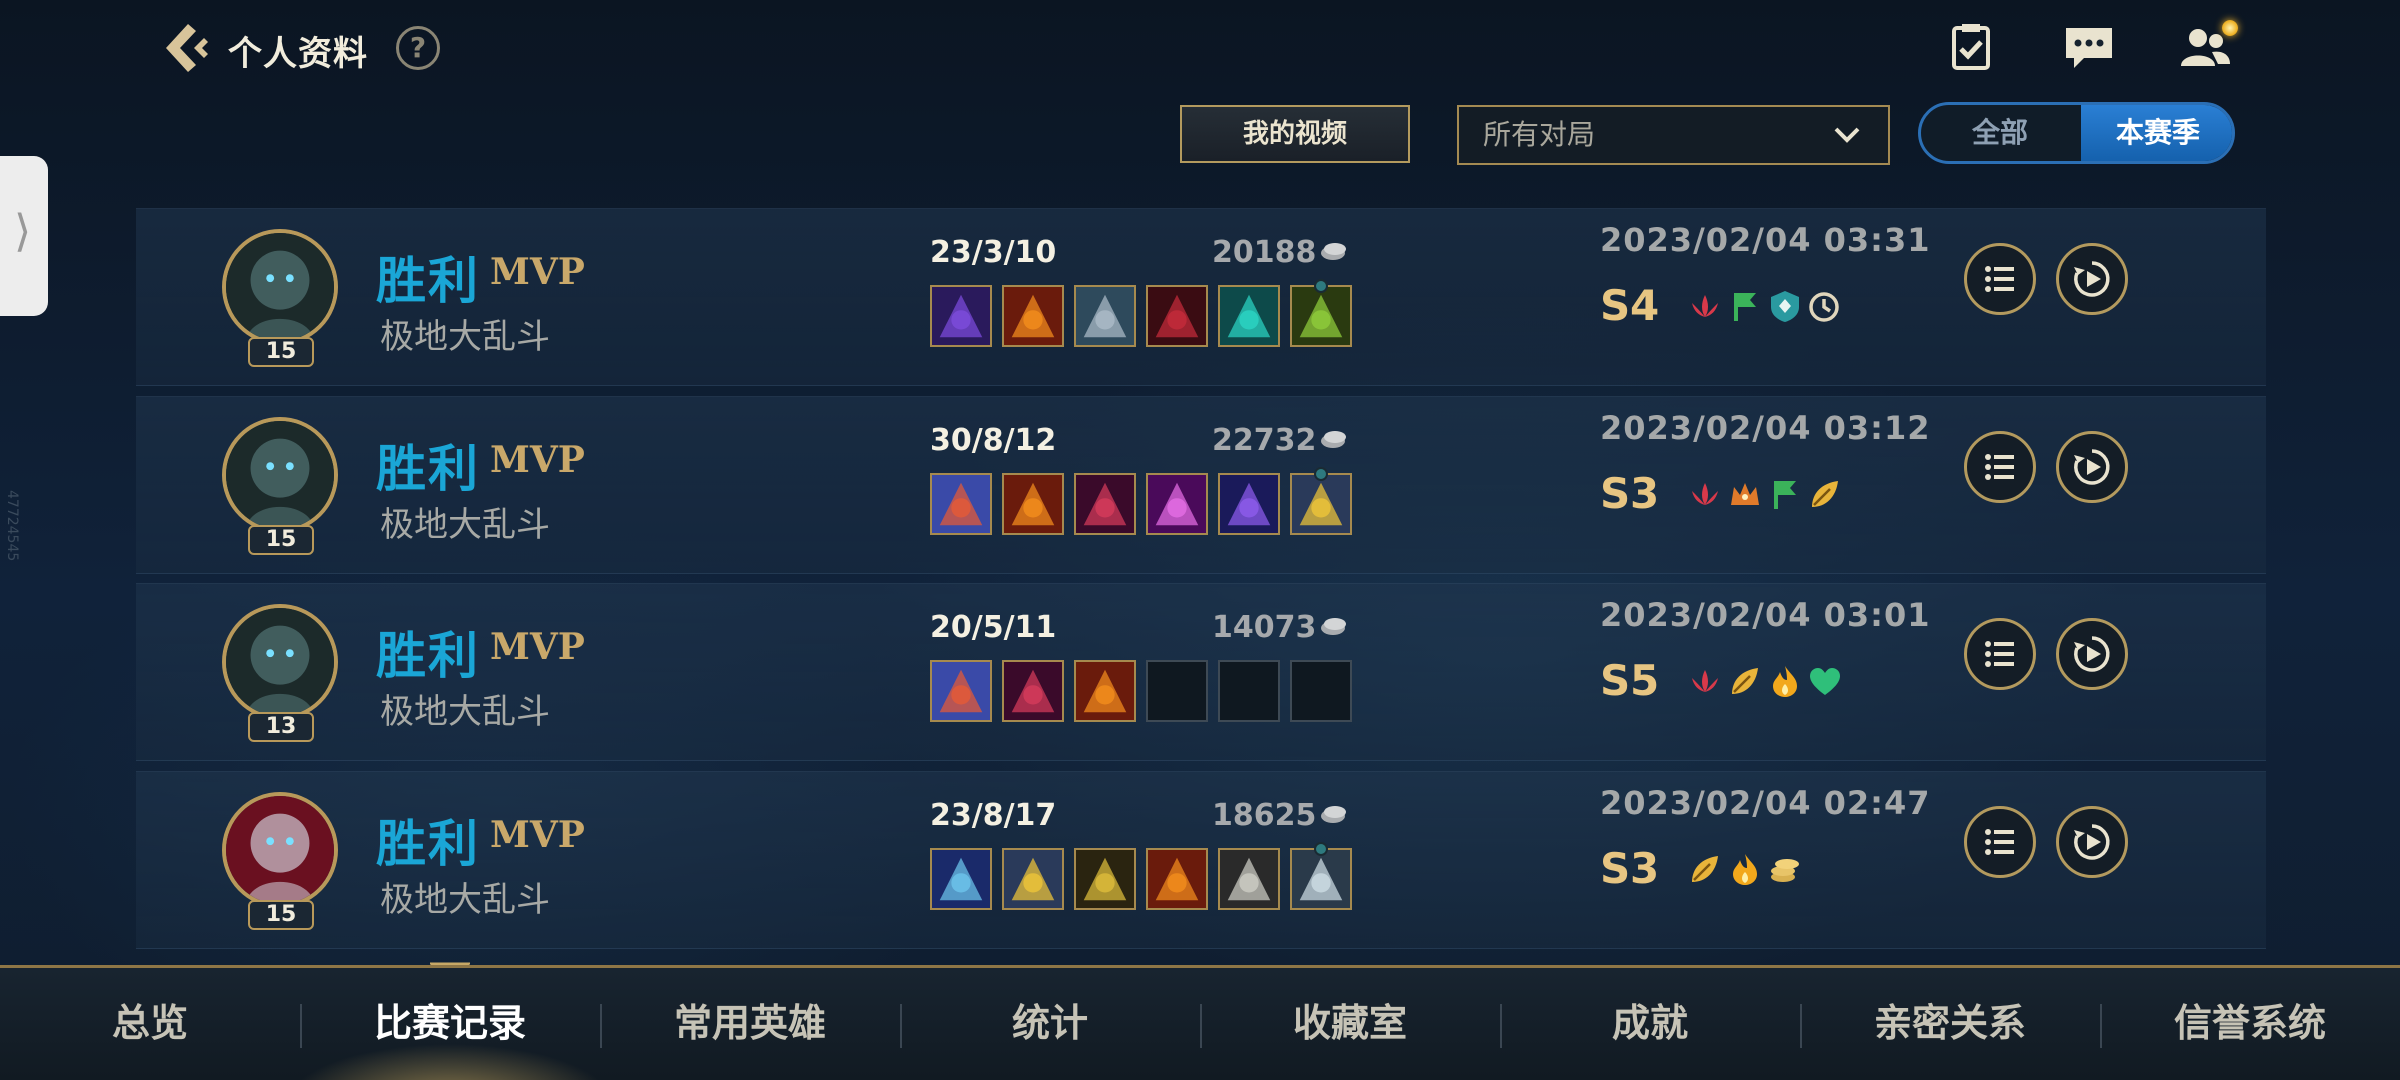 This screenshot has width=2400, height=1080. What do you see at coordinates (1615, 493) in the screenshot?
I see `match-grade: S` at bounding box center [1615, 493].